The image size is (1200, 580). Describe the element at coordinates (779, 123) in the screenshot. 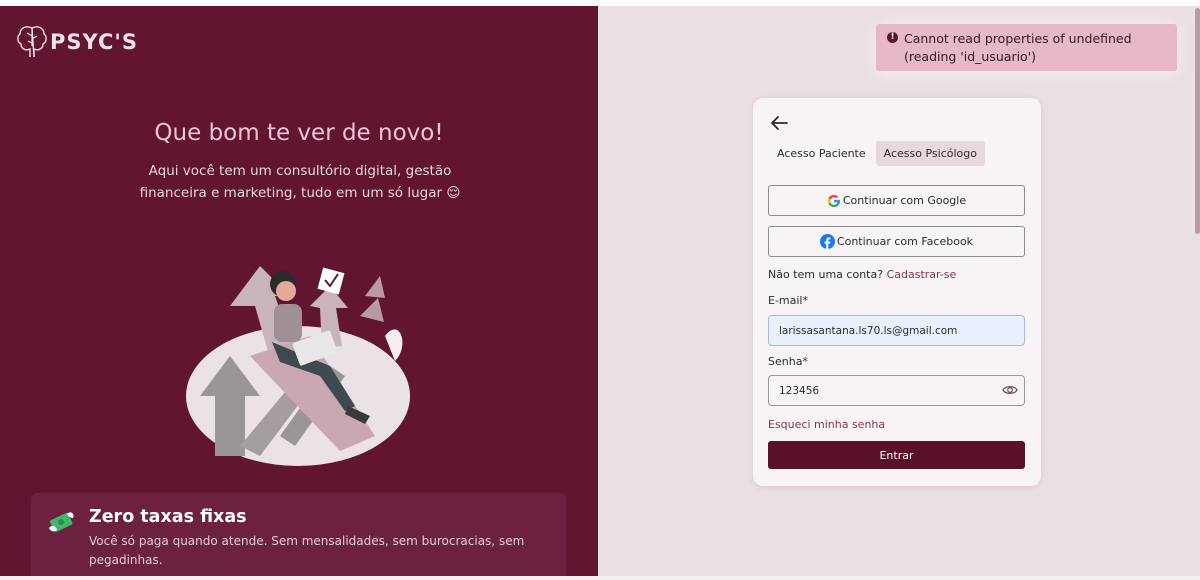

I see `arrow-left-icon` at that location.